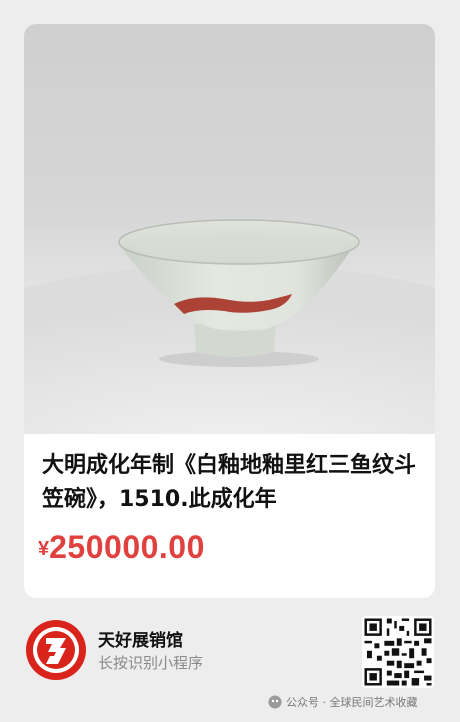  I want to click on price-value: 250000.00, so click(127, 547).